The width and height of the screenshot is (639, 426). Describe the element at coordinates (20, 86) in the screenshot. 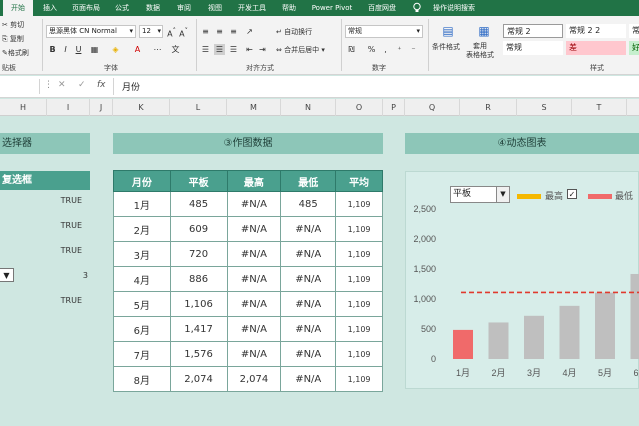

I see `name-box` at that location.